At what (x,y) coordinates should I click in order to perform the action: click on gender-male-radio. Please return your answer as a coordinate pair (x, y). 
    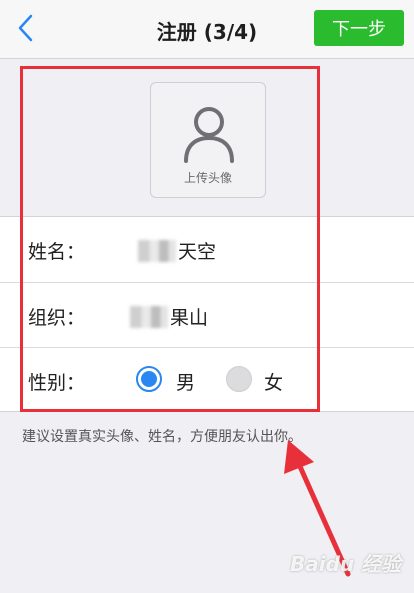
    Looking at the image, I should click on (149, 379).